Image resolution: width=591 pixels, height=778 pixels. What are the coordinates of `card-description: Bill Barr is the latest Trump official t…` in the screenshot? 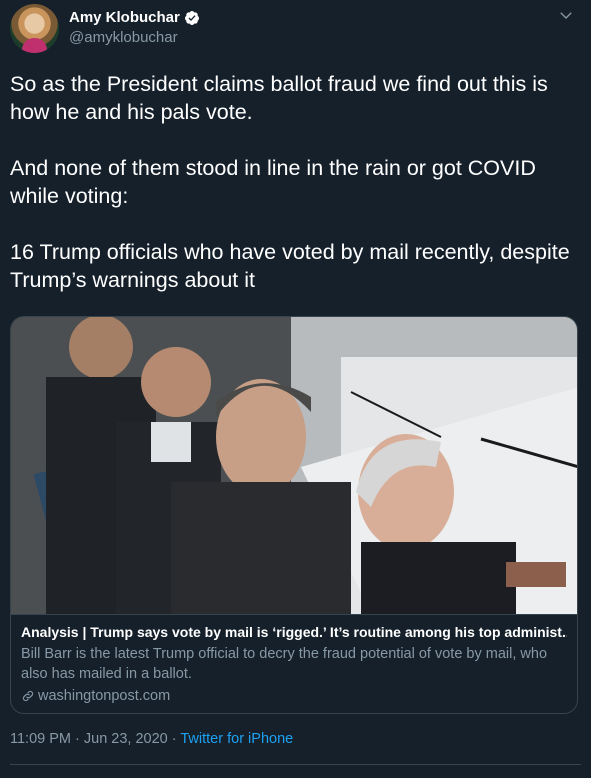 It's located at (284, 664).